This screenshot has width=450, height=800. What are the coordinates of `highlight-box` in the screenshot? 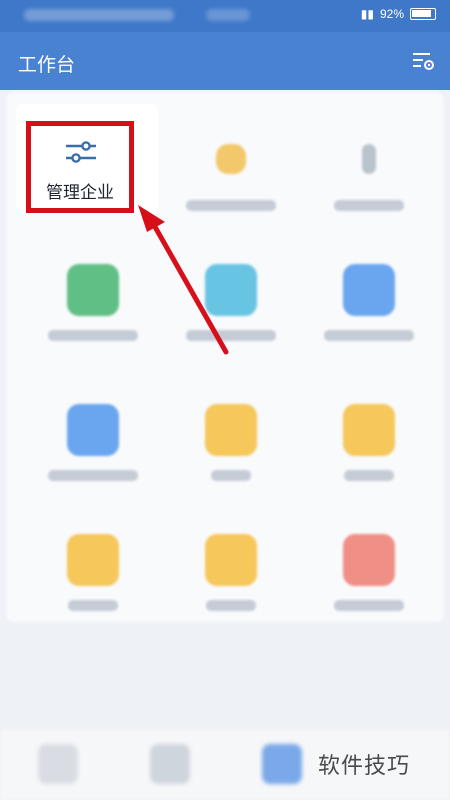 It's located at (80, 167).